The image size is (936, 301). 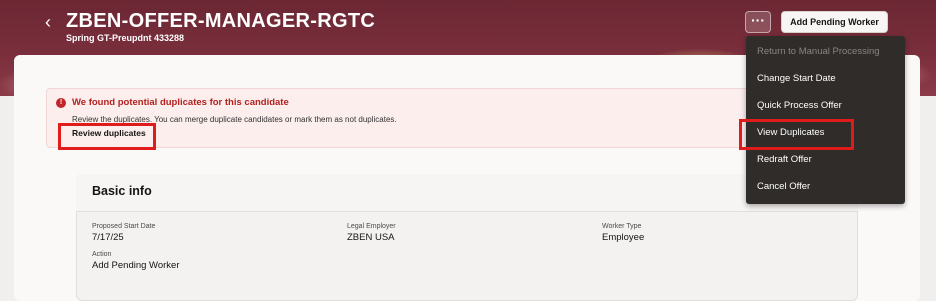 I want to click on page-title: ZBEN-OFFER-MANAGER-RGTC, so click(x=221, y=21).